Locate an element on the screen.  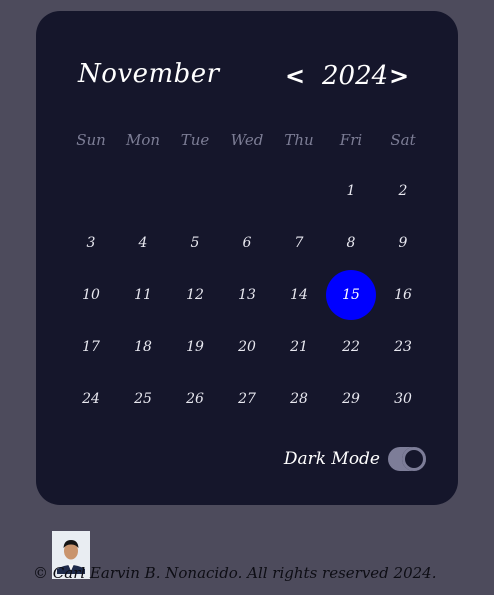
day-number: 14 is located at coordinates (299, 295).